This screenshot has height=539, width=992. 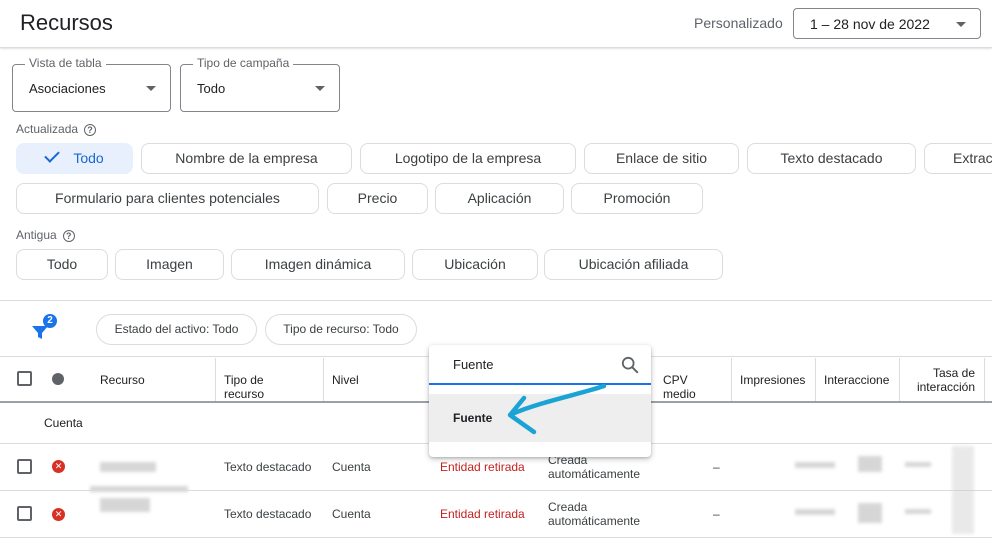 What do you see at coordinates (679, 387) in the screenshot?
I see `header-cpv-label: CPV medio` at bounding box center [679, 387].